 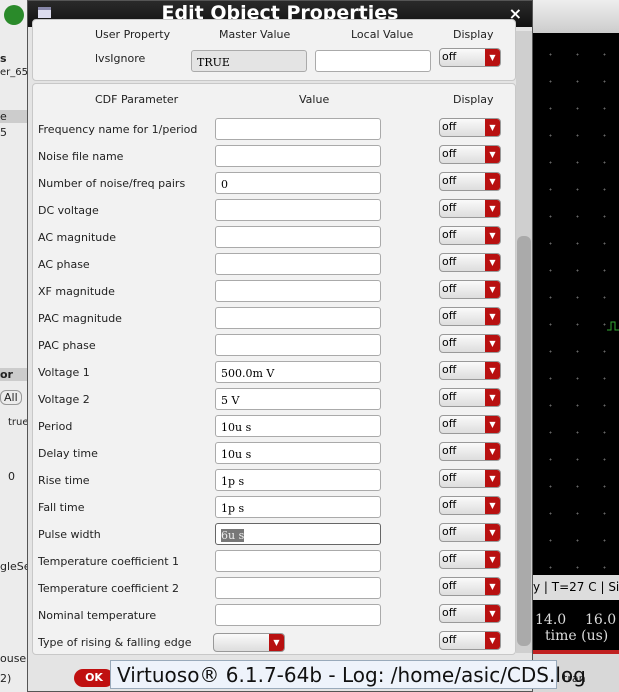 I want to click on cdf-row: Type of rising & falling edge ▼ off ▼, so click(x=273, y=643).